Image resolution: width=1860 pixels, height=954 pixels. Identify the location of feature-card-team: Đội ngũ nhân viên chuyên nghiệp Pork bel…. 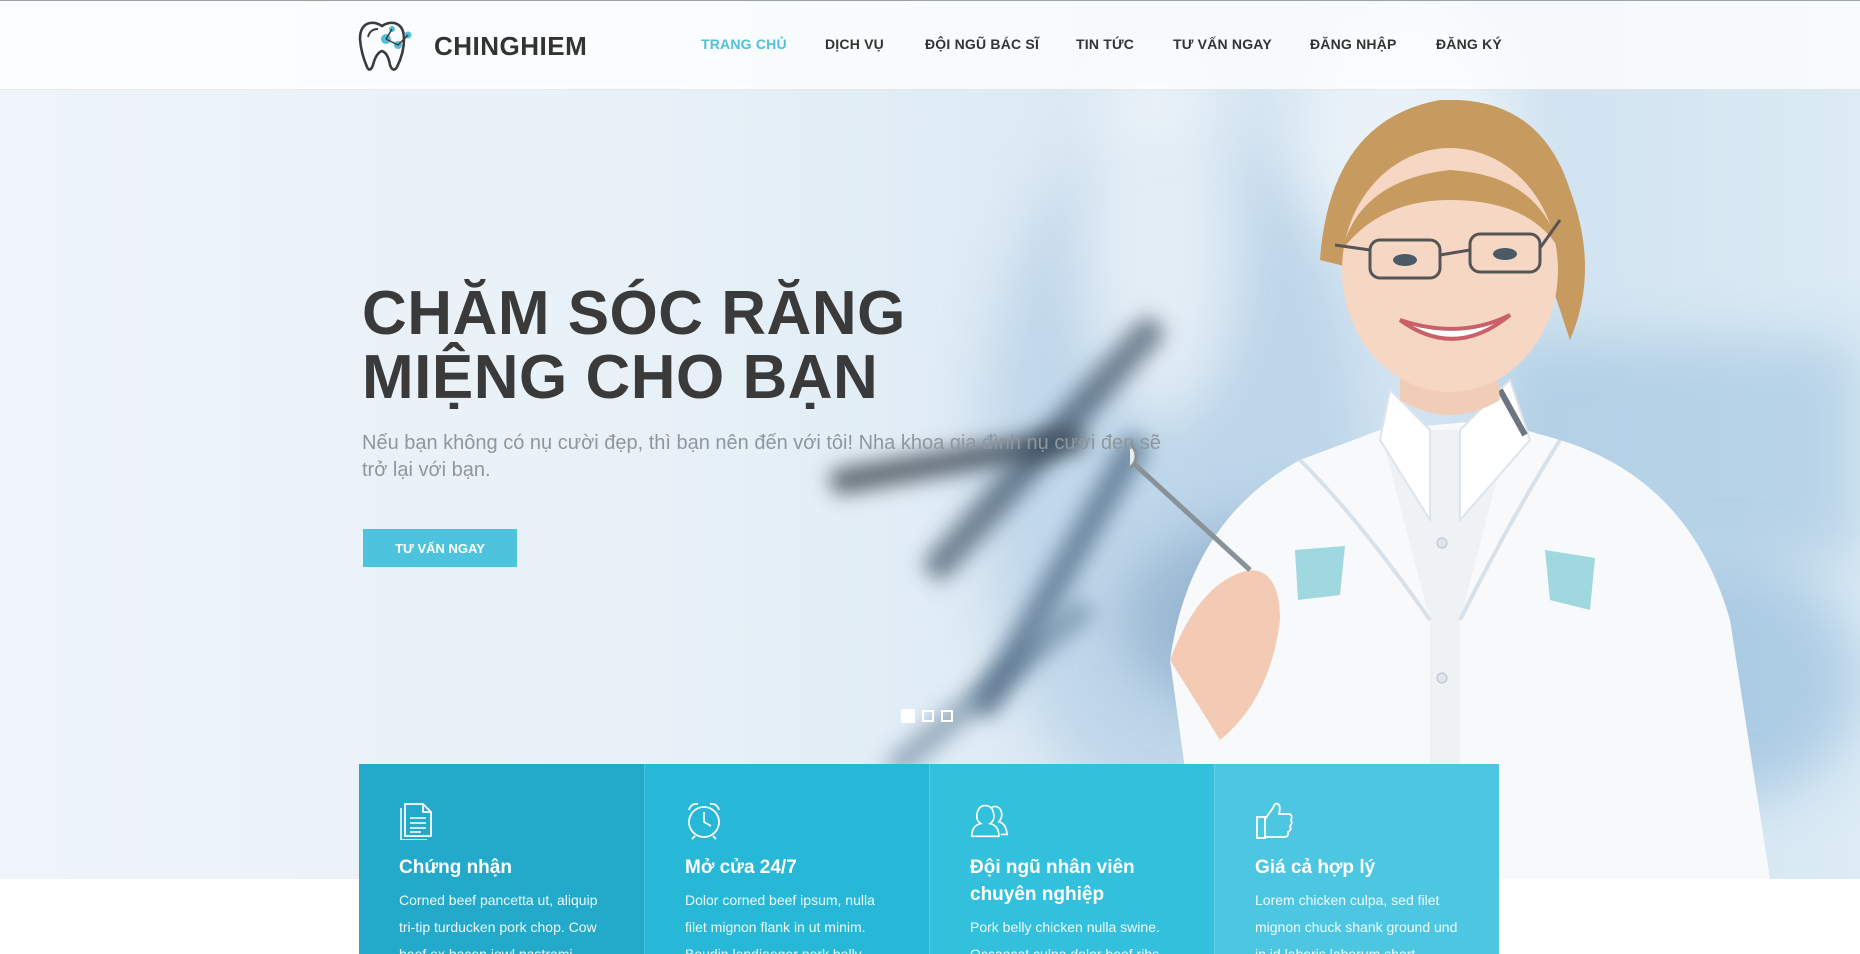
(1071, 859).